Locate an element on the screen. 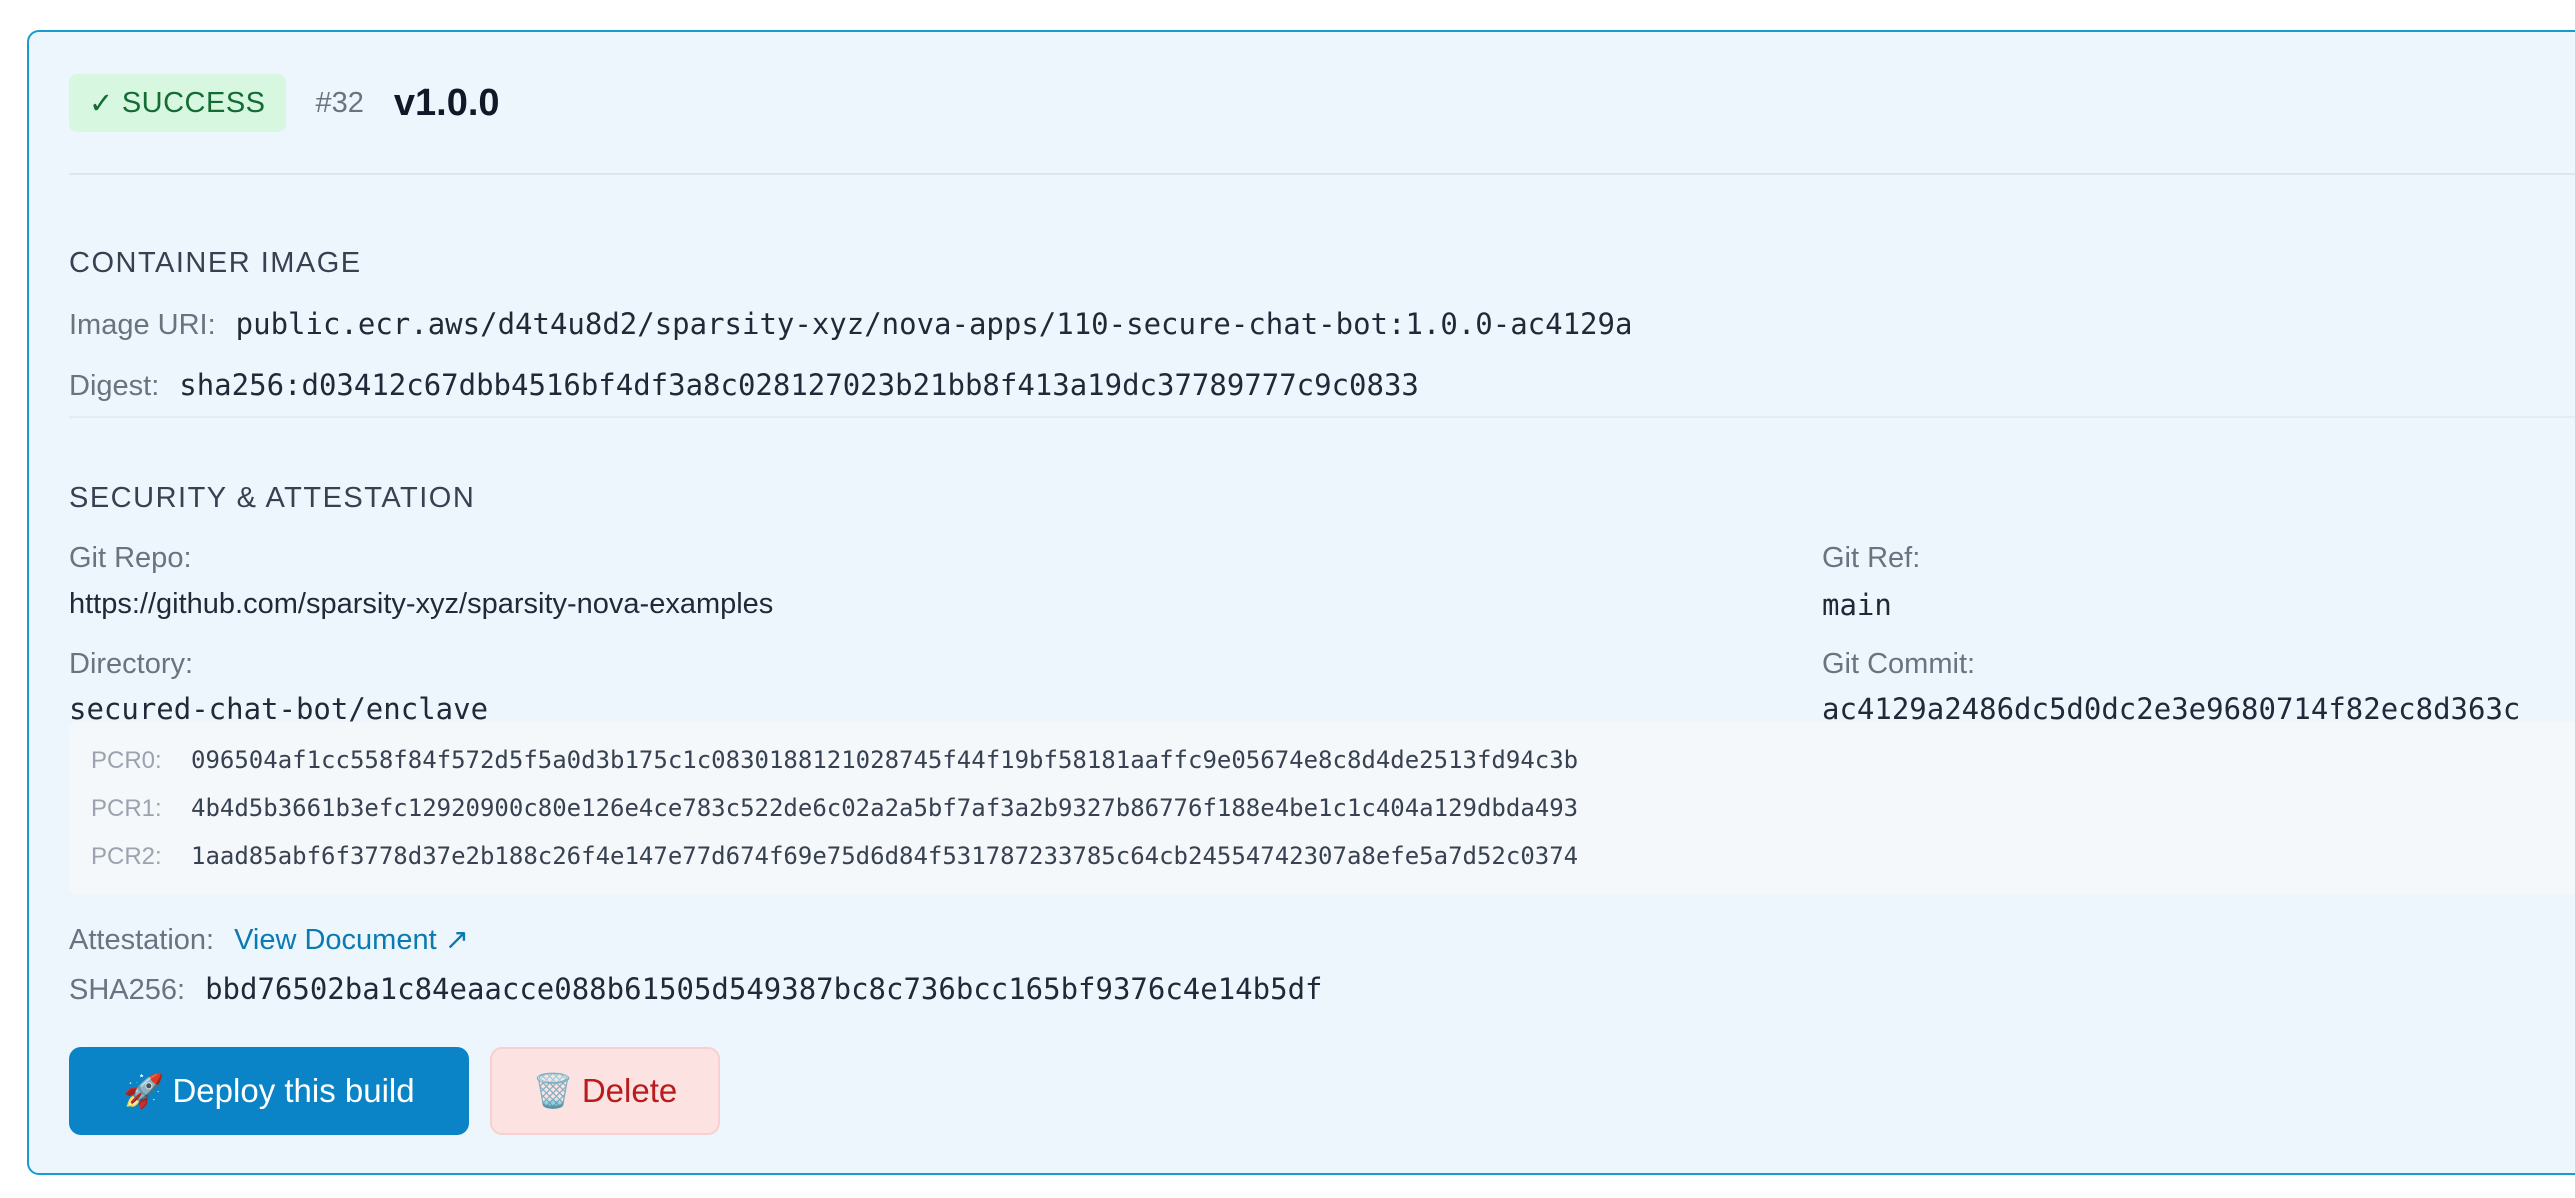 This screenshot has height=1198, width=2575. status-badge: ✓ SUCCESS is located at coordinates (177, 103).